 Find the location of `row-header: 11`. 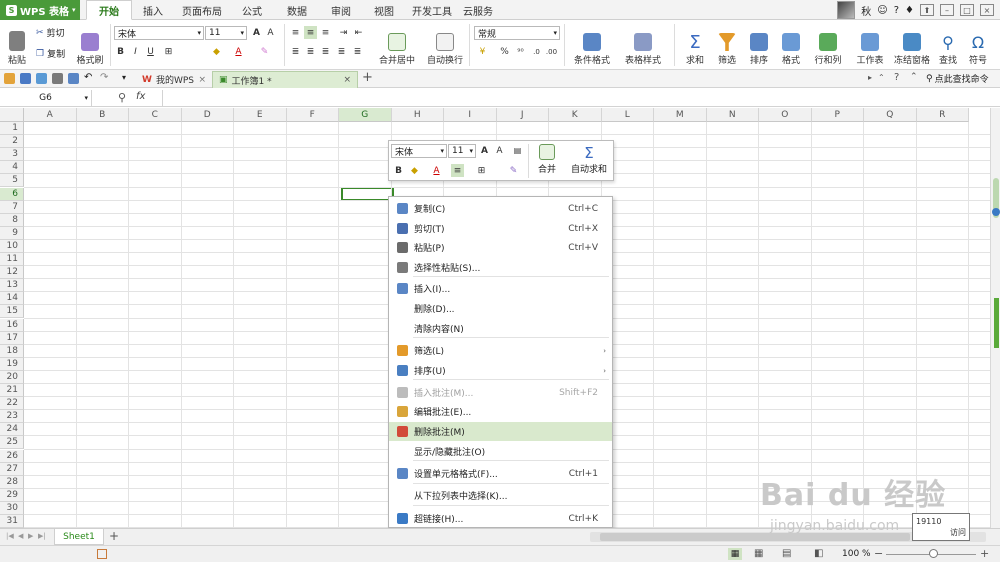

row-header: 11 is located at coordinates (12, 260).